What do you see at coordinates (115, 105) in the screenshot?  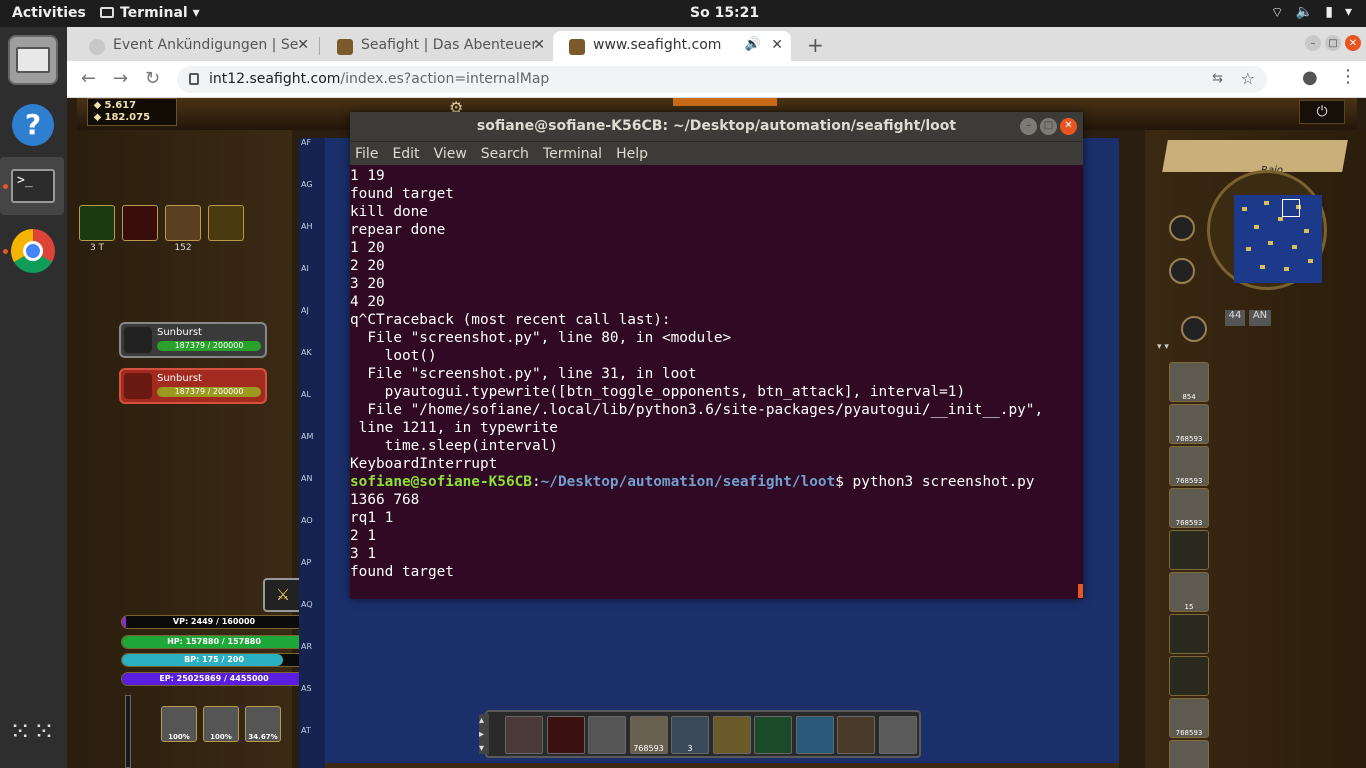 I see `gold-value: ⬥ 5.617` at bounding box center [115, 105].